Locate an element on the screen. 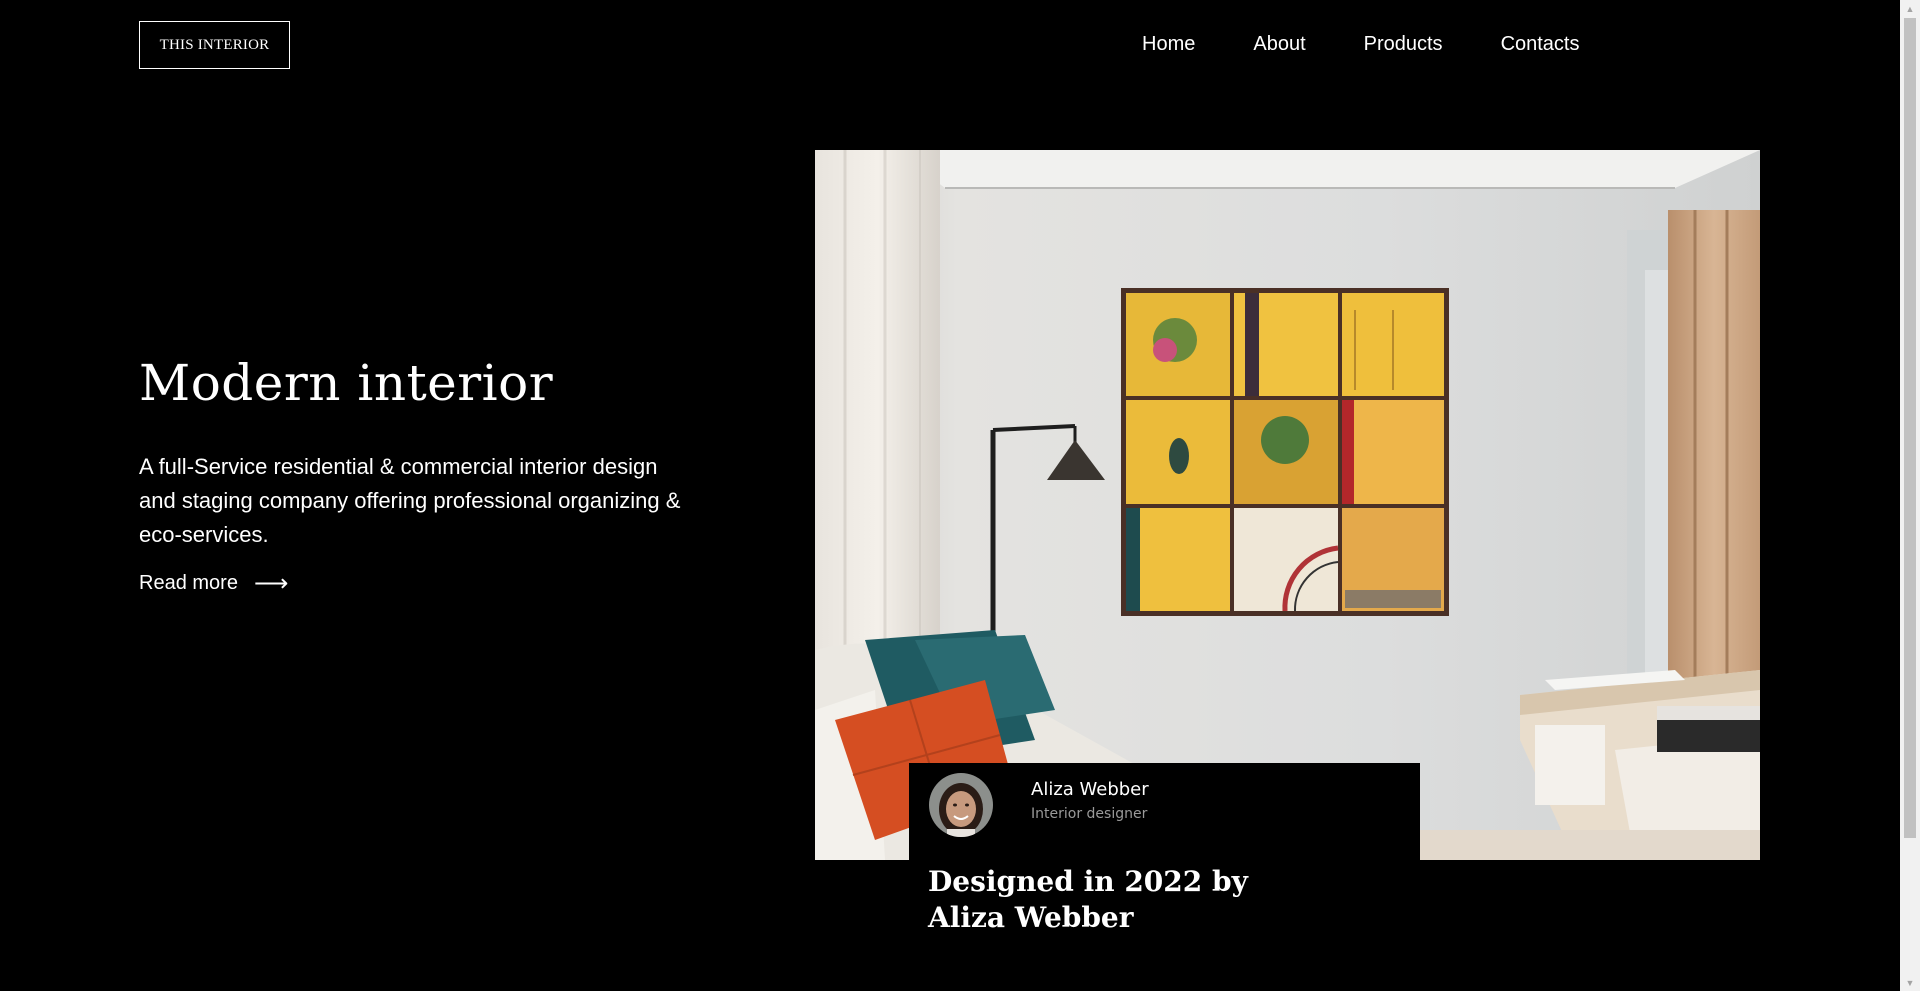 This screenshot has height=991, width=1920. nav-contacts: Contacts is located at coordinates (1540, 44).